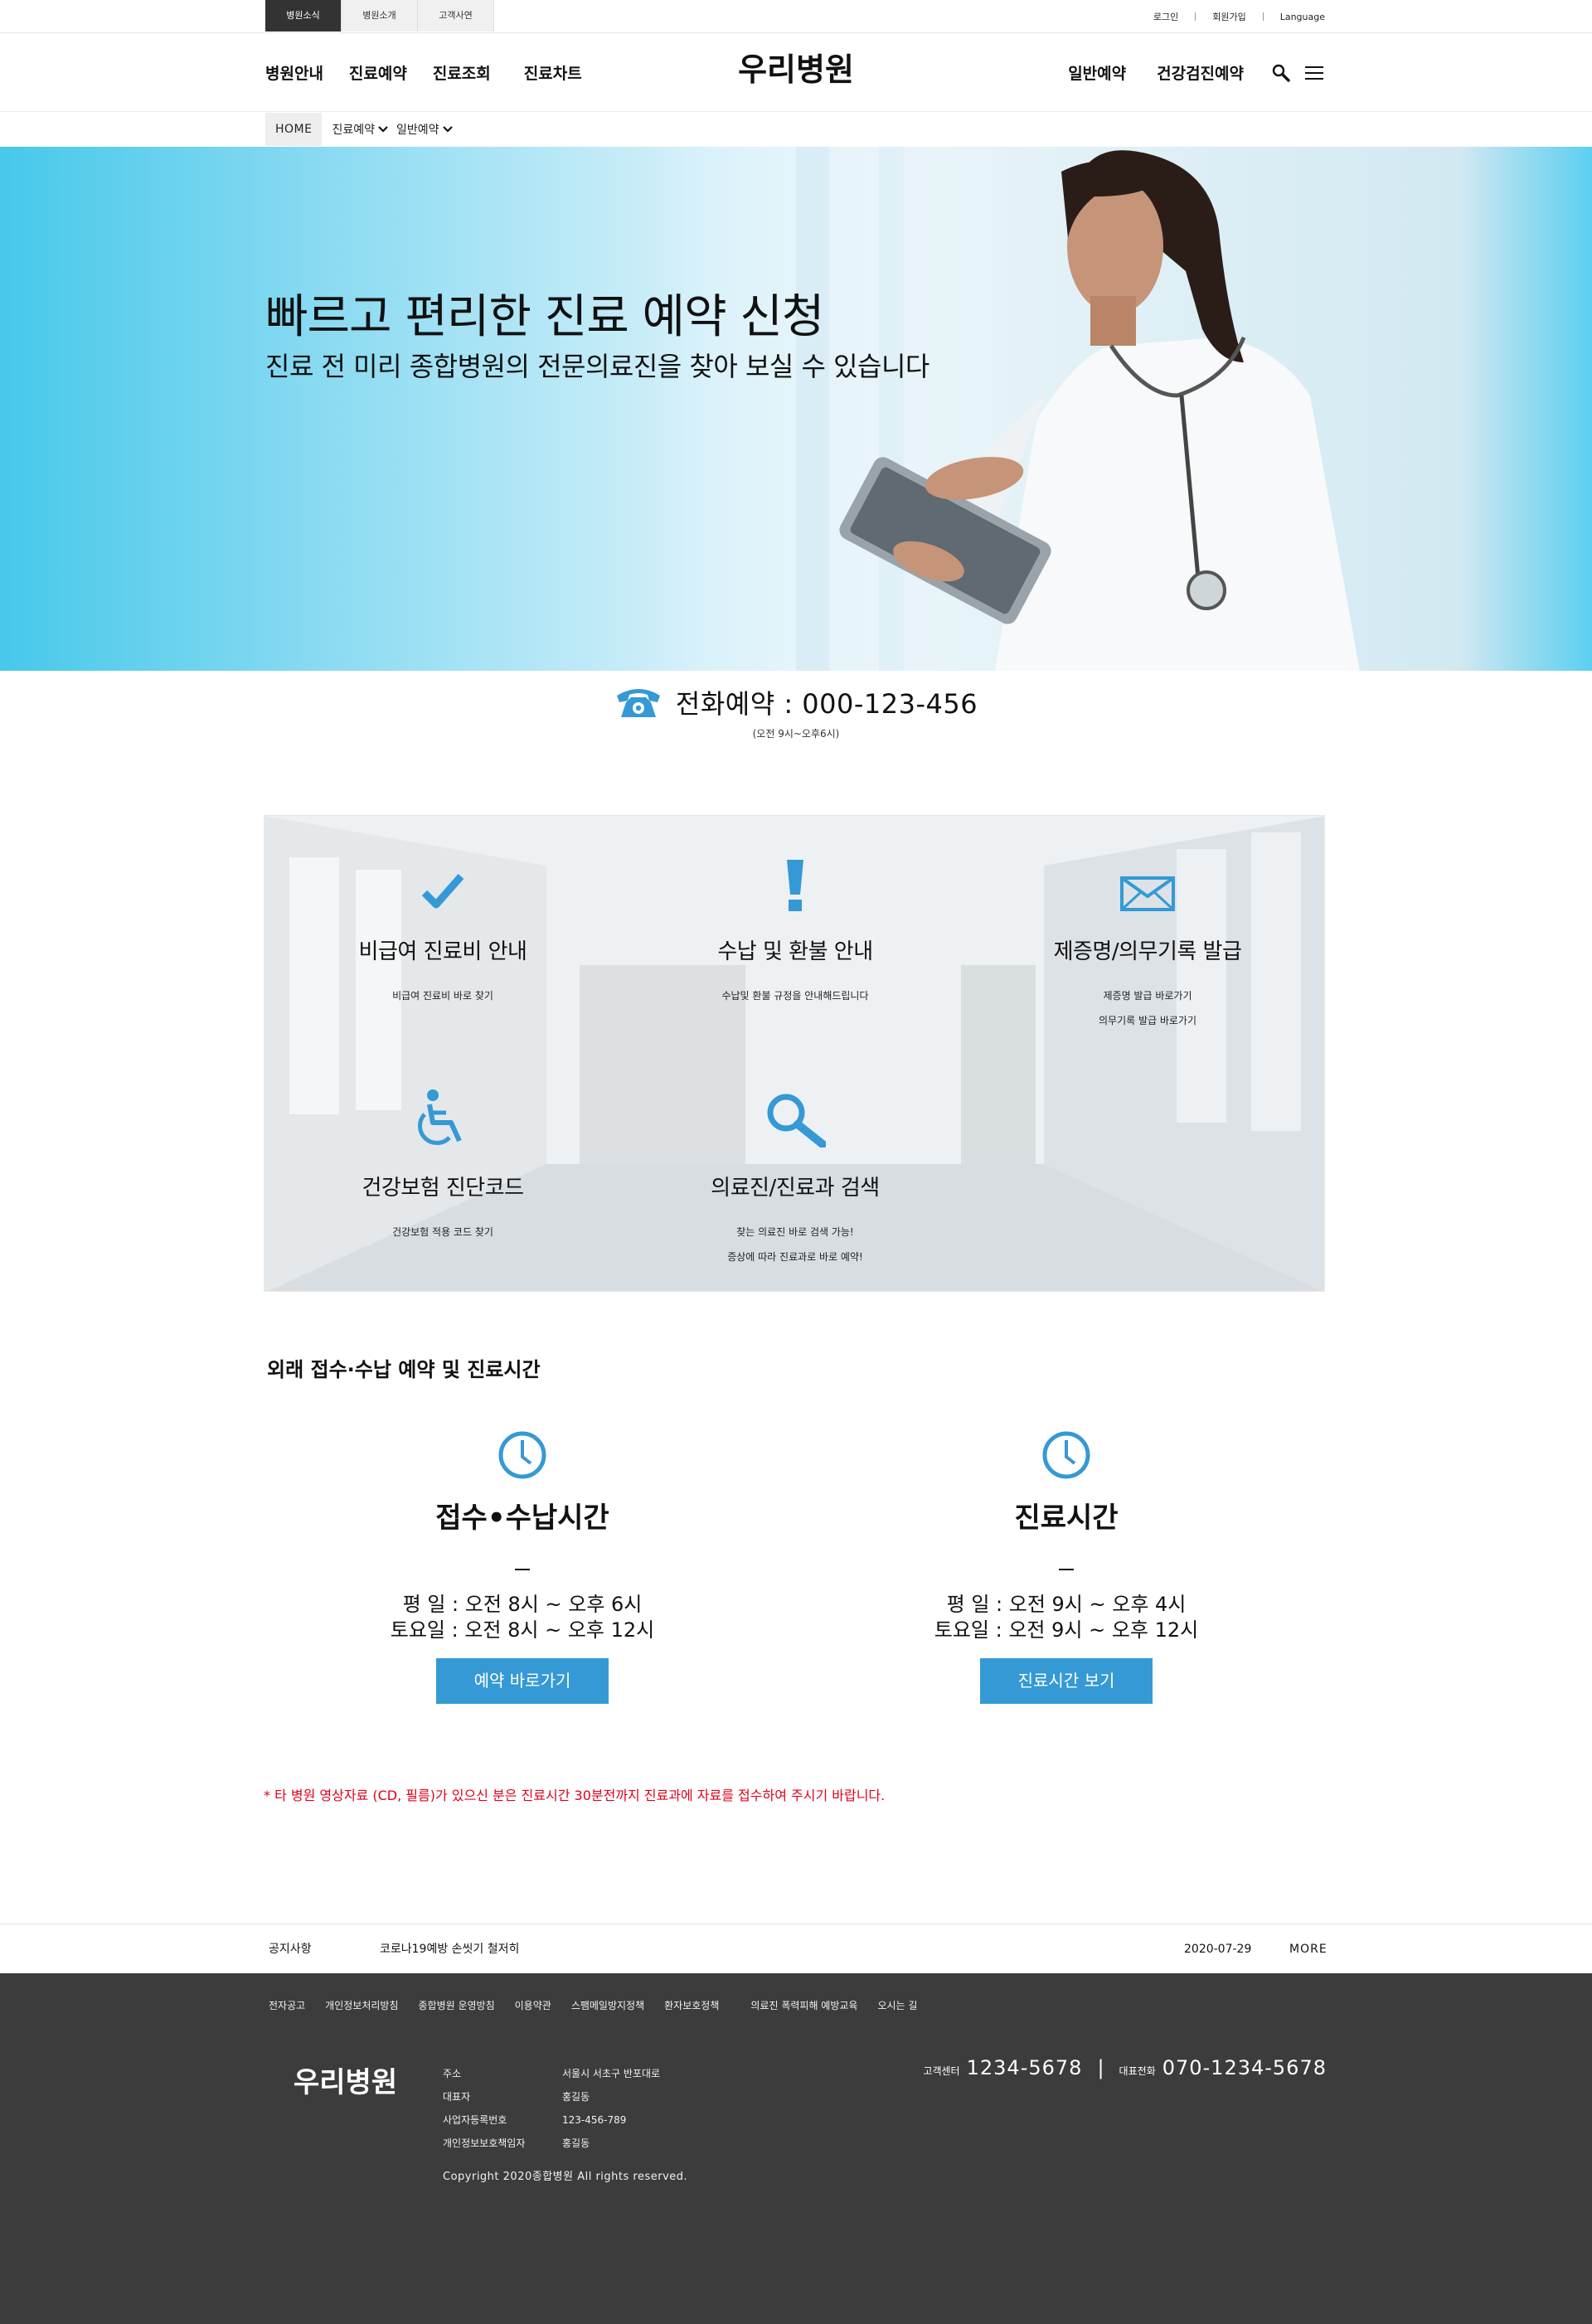 This screenshot has width=1592, height=2324. What do you see at coordinates (294, 72) in the screenshot?
I see `nav-hospital-guide: 병원안내` at bounding box center [294, 72].